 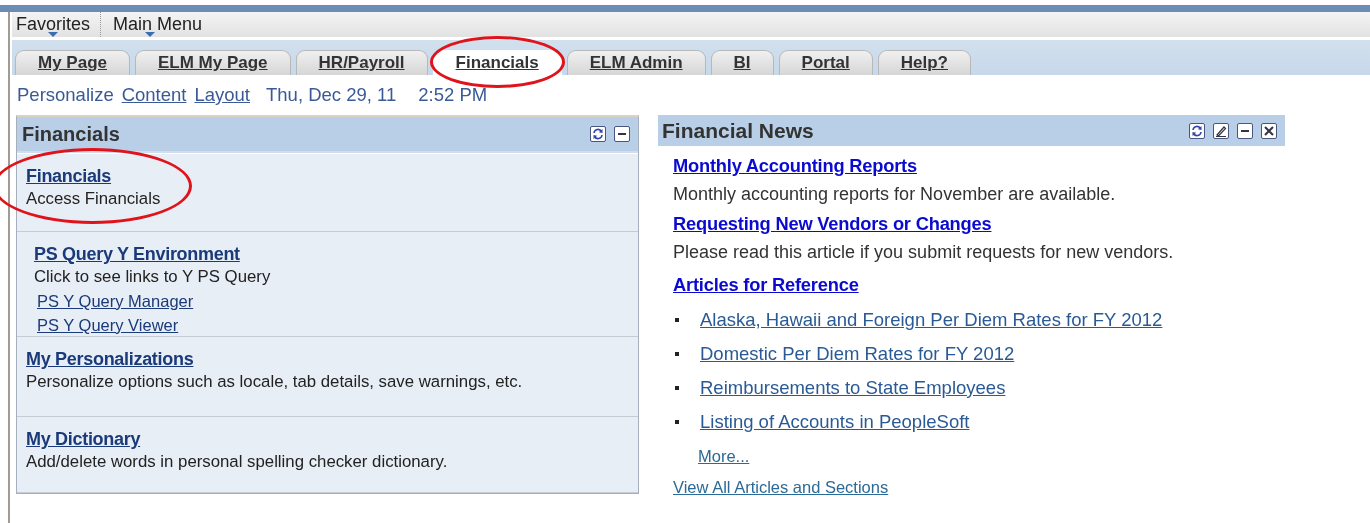 I want to click on article-link: Monthly Accounting Reports, so click(x=795, y=165).